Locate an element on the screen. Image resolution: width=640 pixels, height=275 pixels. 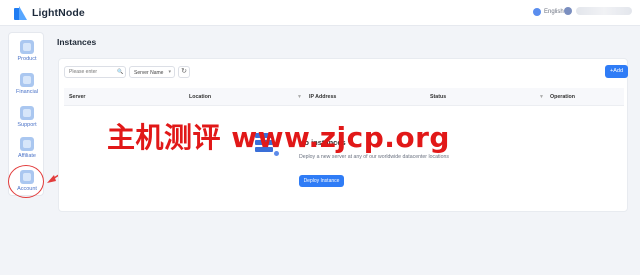
deploy-instance-button: Deploy Instance is located at coordinates (321, 181).